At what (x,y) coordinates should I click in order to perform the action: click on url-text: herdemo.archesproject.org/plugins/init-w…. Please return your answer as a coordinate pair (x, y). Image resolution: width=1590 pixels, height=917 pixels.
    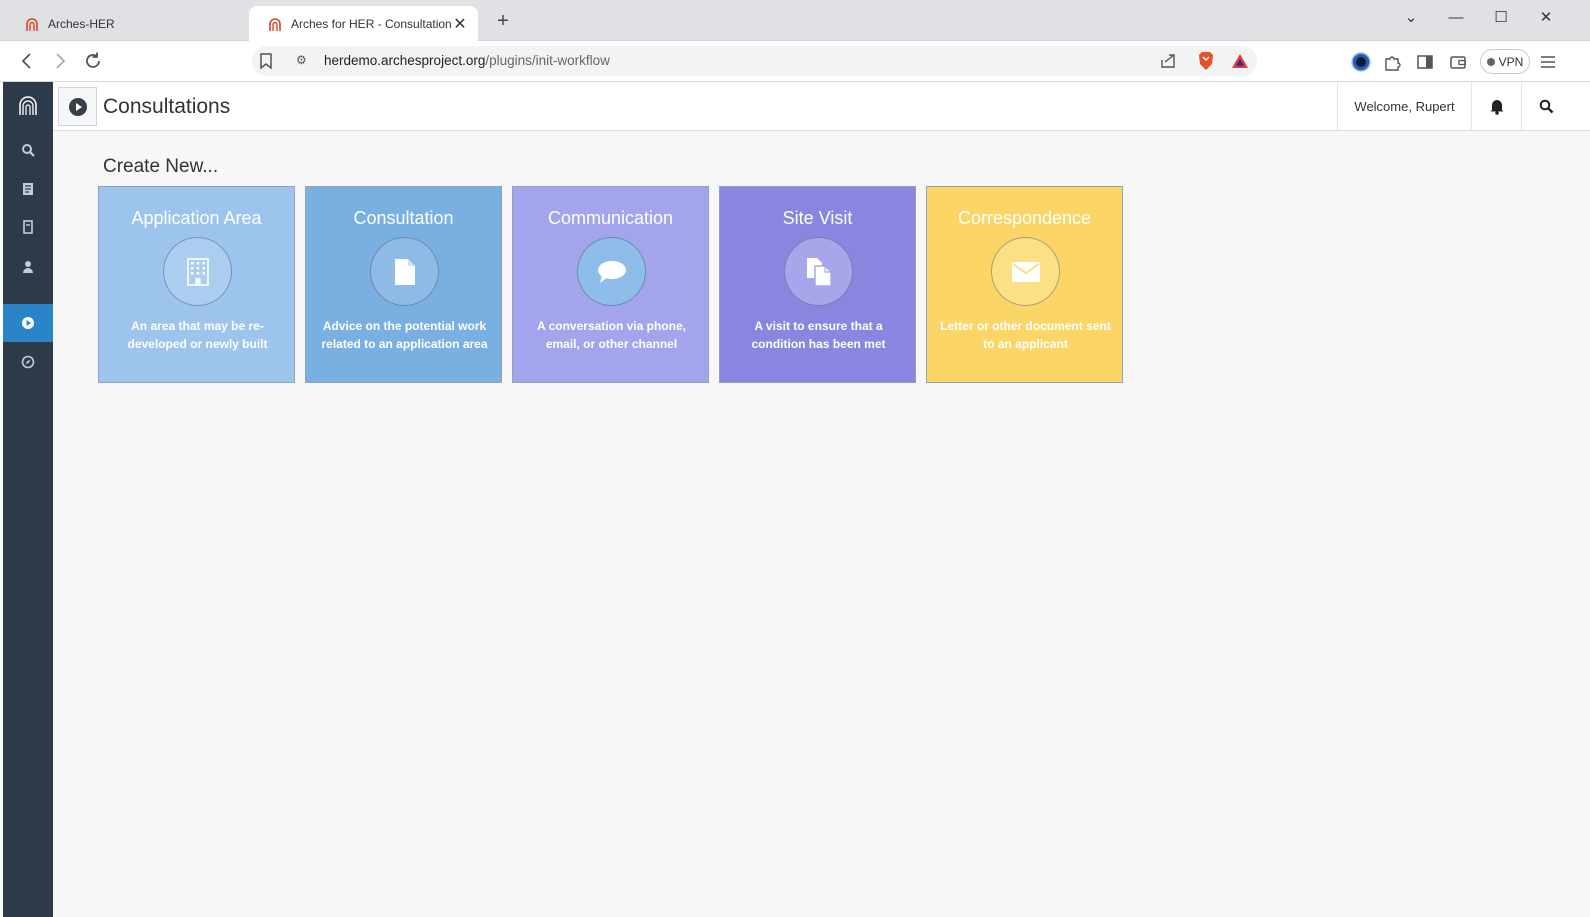
    Looking at the image, I should click on (467, 60).